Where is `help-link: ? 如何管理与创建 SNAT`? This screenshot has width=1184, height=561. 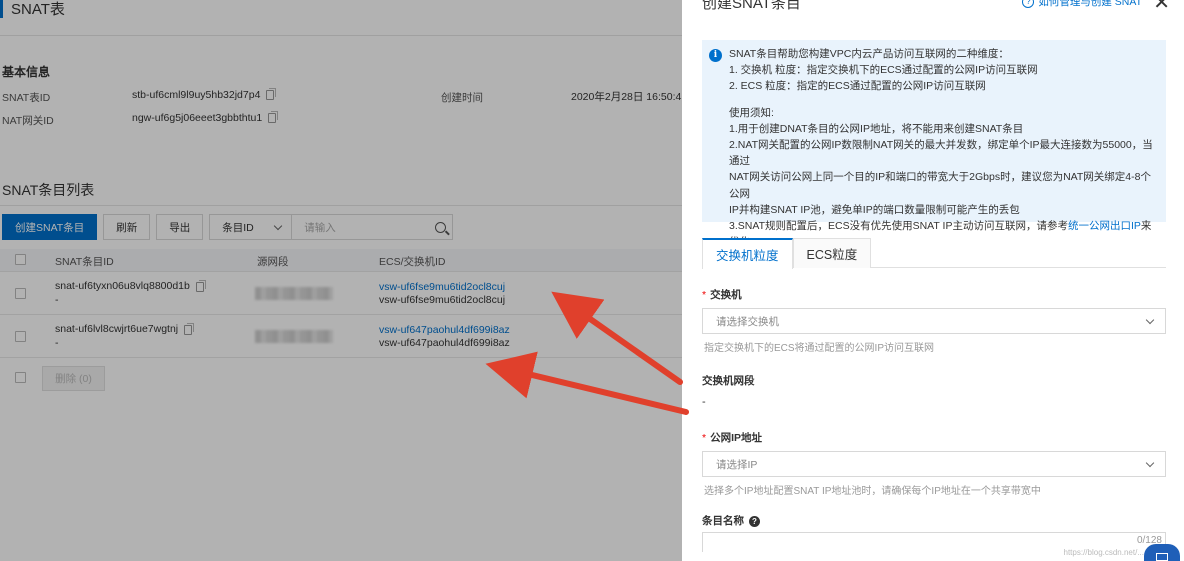
help-link: ? 如何管理与创建 SNAT is located at coordinates (1082, 4).